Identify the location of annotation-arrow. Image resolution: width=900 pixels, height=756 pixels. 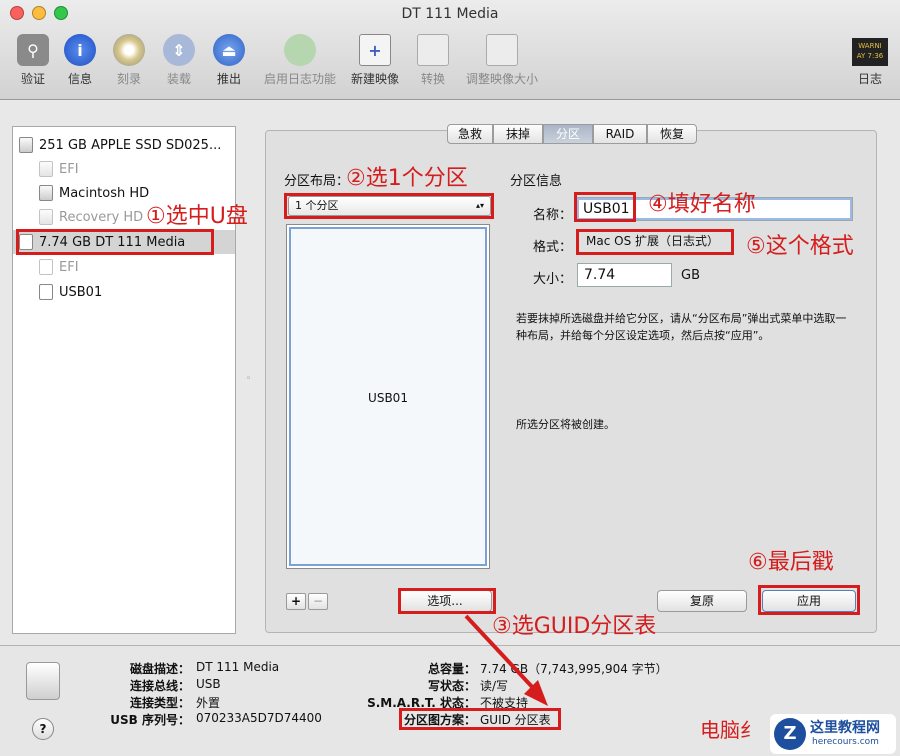
(506, 660).